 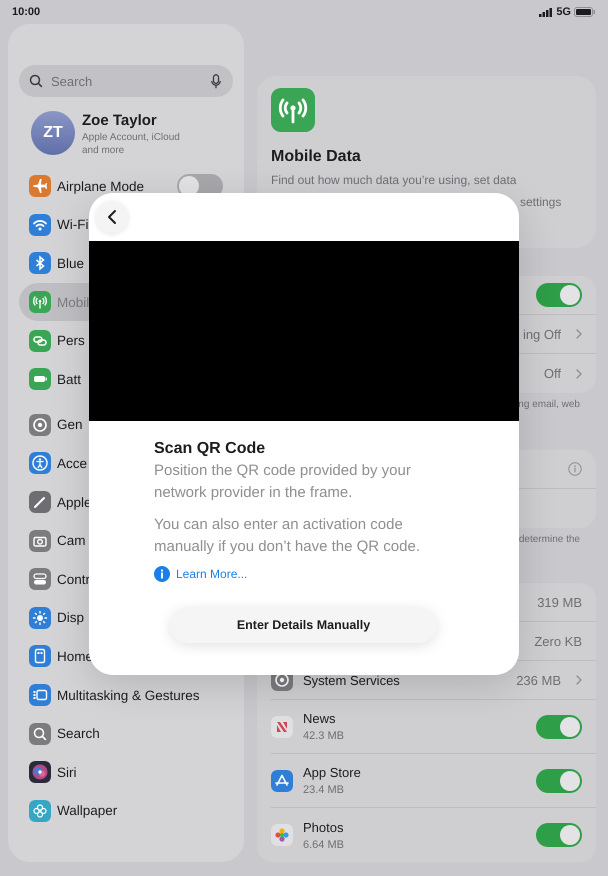 I want to click on data-amount: 6.64 MB, so click(x=323, y=844).